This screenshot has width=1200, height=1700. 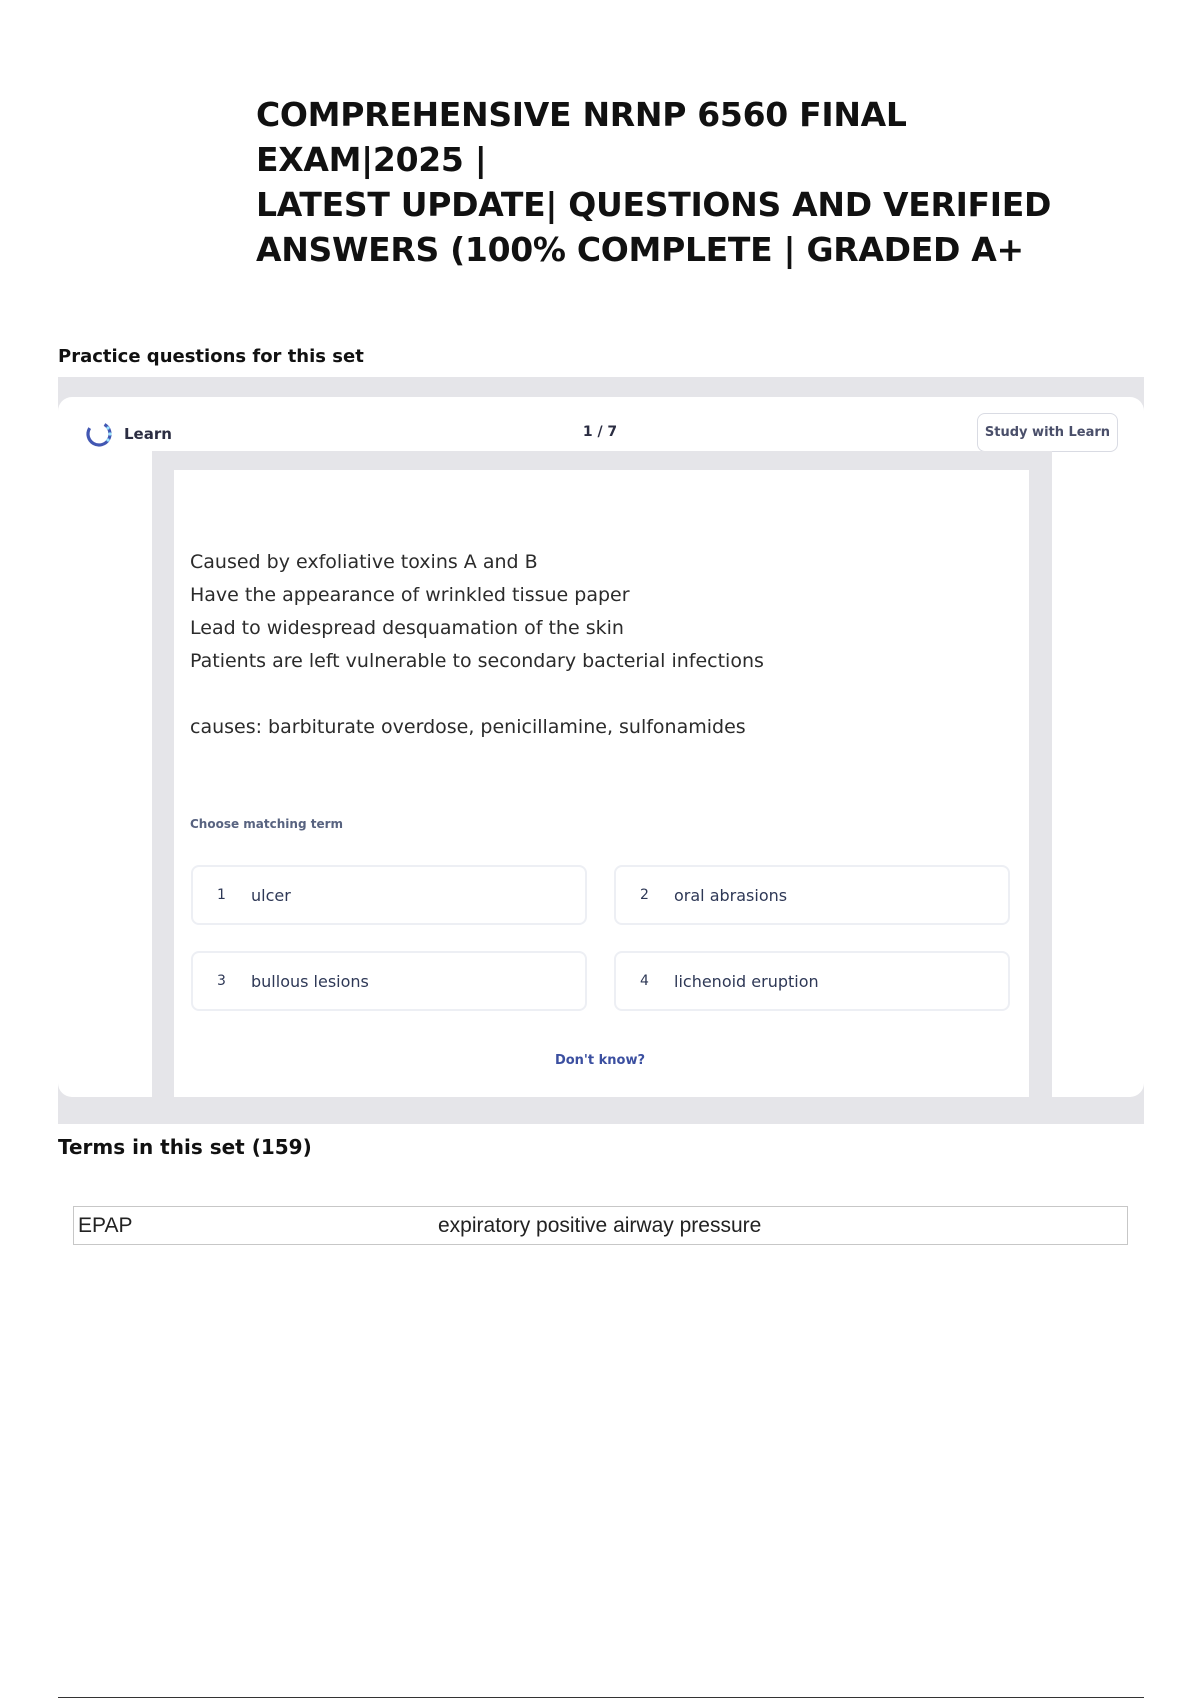 What do you see at coordinates (654, 204) in the screenshot?
I see `title-line-2: LATEST UPDATE| QUESTIONS AND VERIFIED` at bounding box center [654, 204].